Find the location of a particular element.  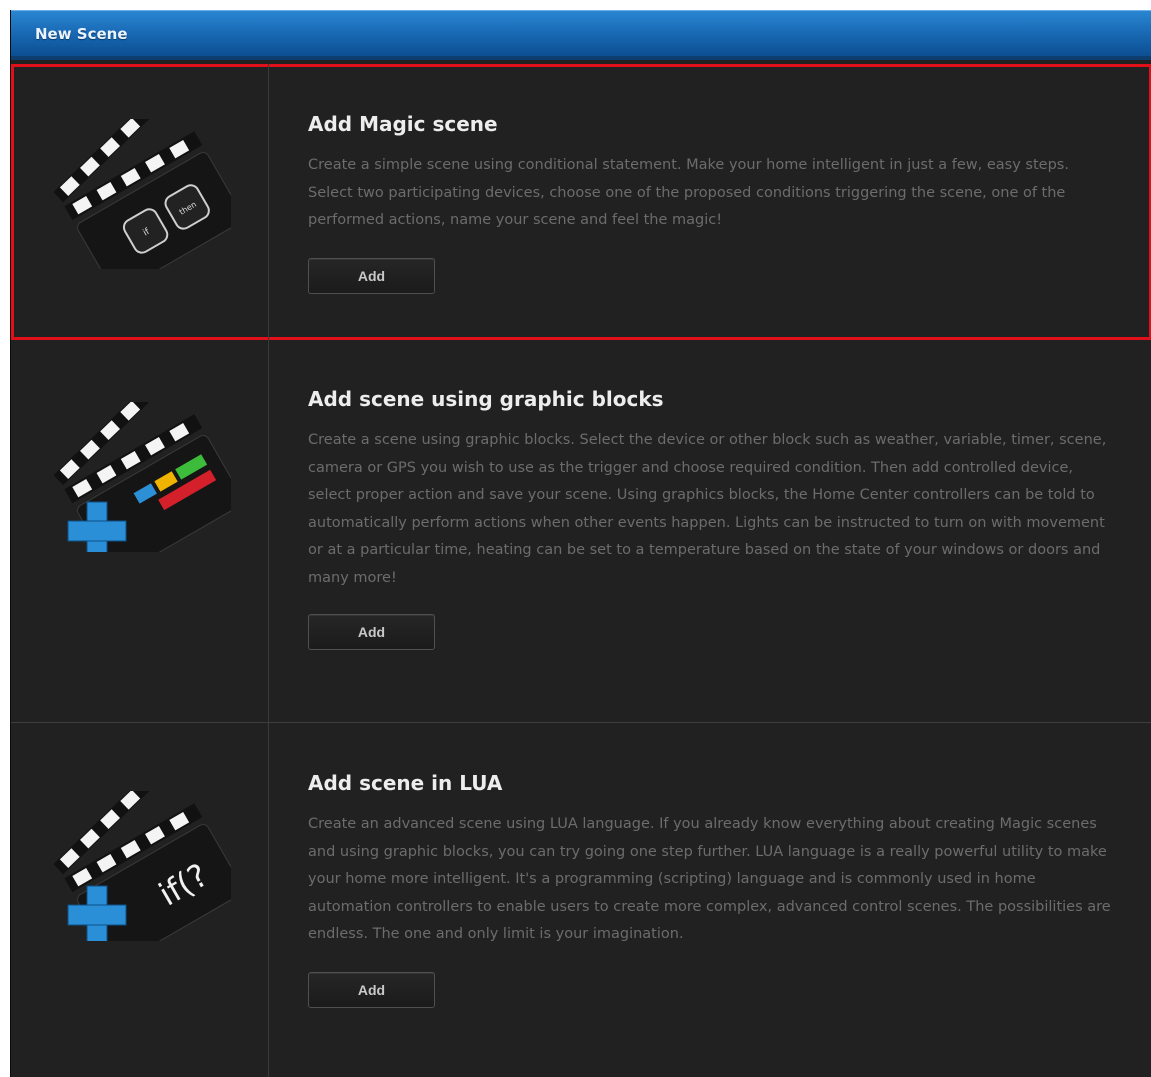

magic-scene-title: Add Magic scene is located at coordinates (403, 124).